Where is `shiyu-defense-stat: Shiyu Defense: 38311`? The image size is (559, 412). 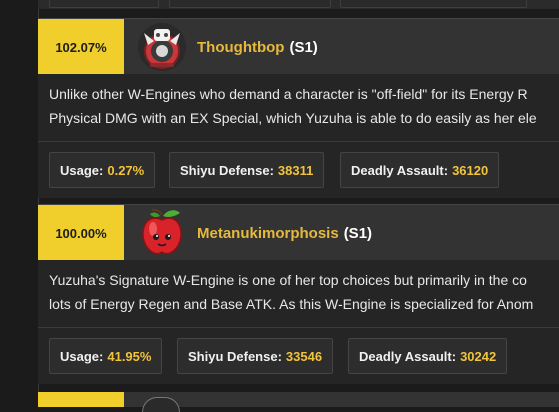 shiyu-defense-stat: Shiyu Defense: 38311 is located at coordinates (247, 170).